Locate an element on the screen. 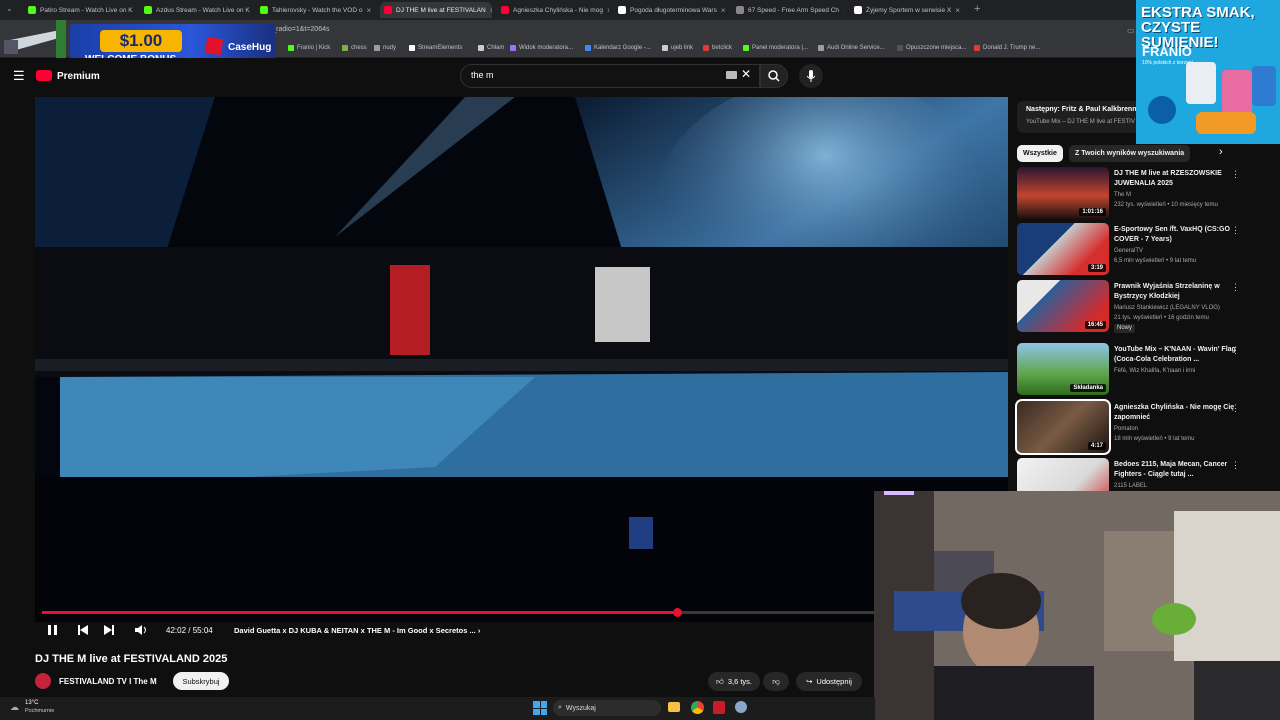 The image size is (1280, 720). bookmark-item: betclick is located at coordinates (717, 48).